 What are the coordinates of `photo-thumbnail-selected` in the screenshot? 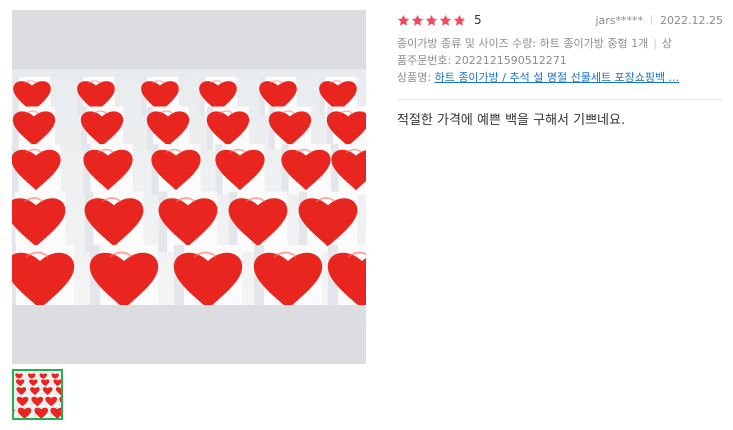 It's located at (37, 394).